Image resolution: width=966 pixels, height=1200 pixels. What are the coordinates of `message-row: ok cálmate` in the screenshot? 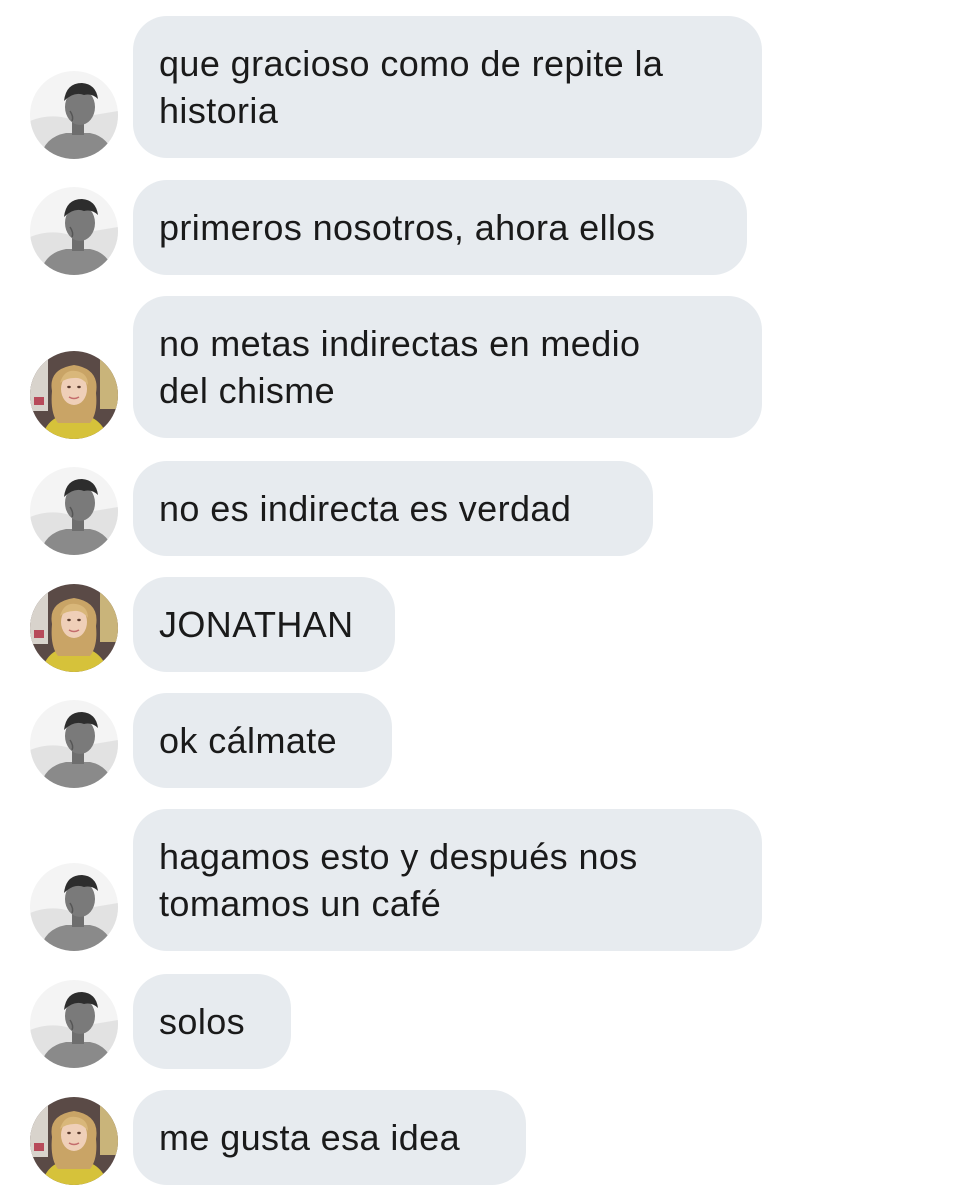 It's located at (483, 740).